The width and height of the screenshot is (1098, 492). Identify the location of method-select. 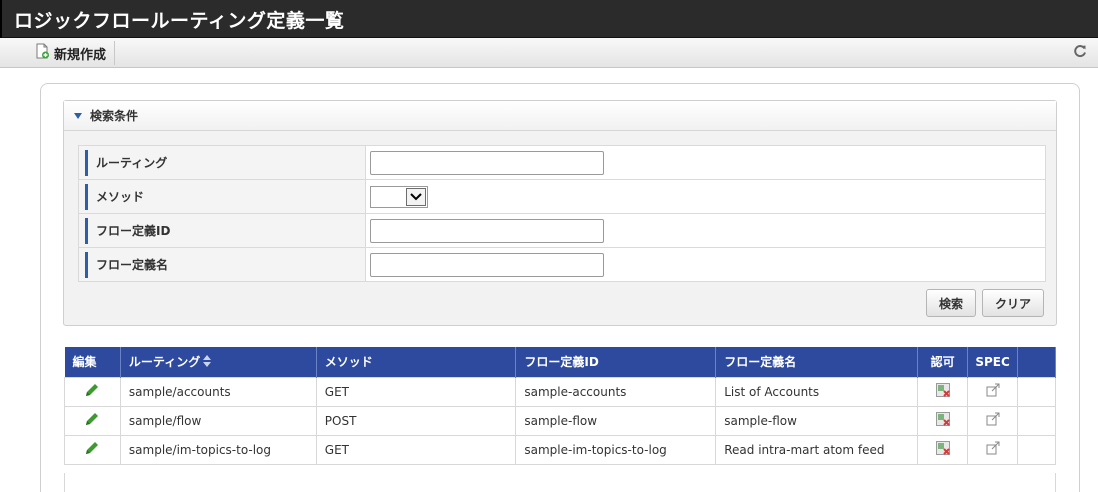
(399, 196).